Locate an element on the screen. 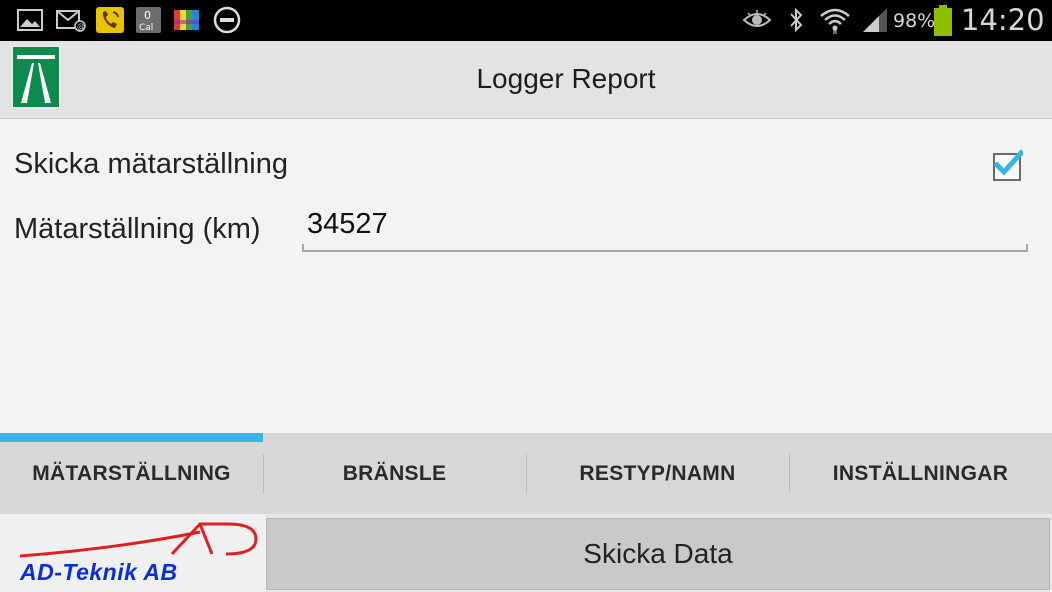 This screenshot has width=1052, height=592. status-bar: @ 0 Cal 98% 14:20 is located at coordinates (526, 20).